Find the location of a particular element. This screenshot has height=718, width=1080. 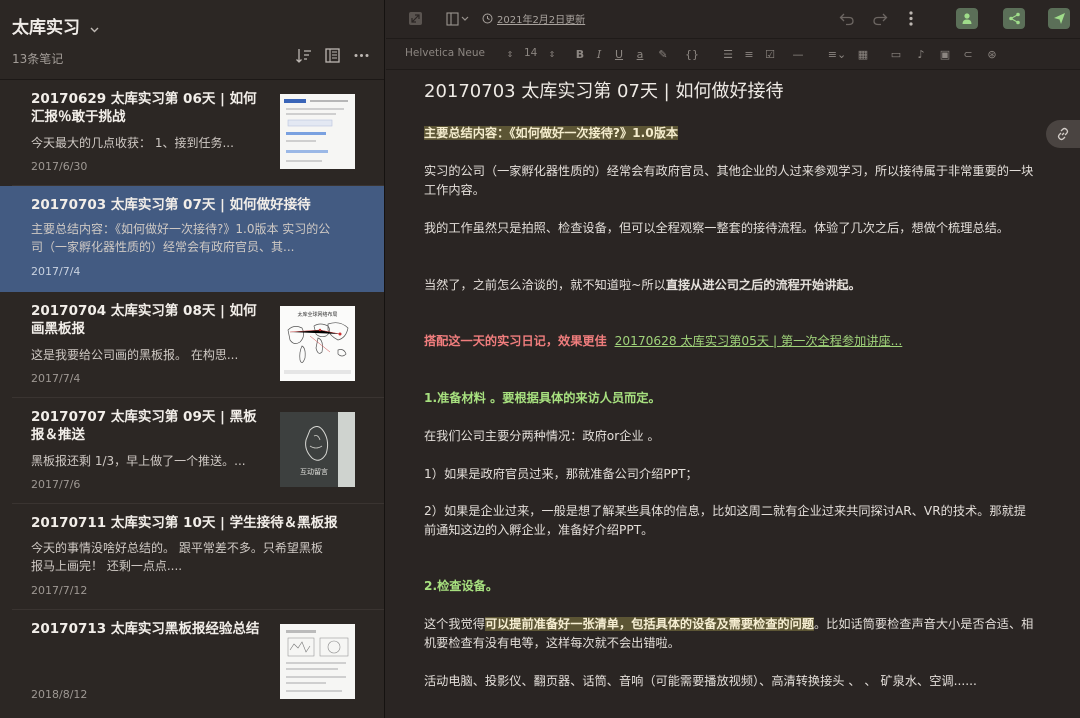

expand-icon is located at coordinates (415, 18).